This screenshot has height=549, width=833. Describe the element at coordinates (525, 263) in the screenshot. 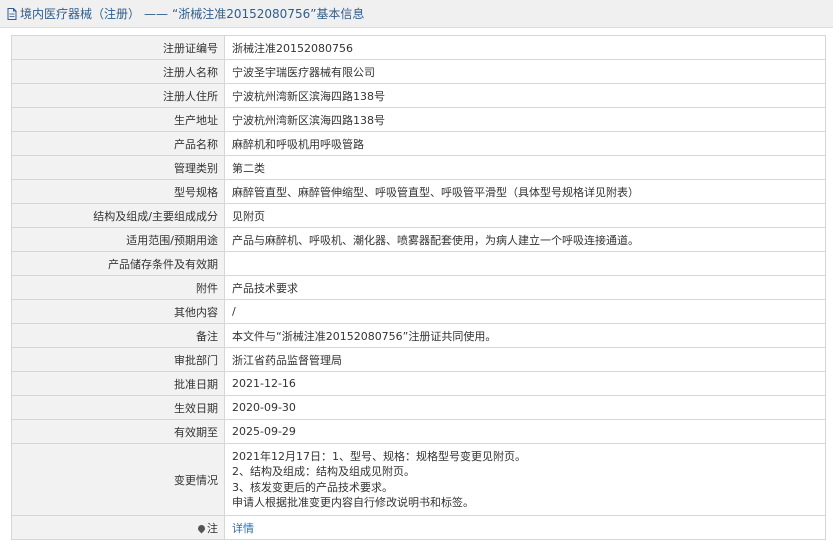

I see `row-value` at that location.